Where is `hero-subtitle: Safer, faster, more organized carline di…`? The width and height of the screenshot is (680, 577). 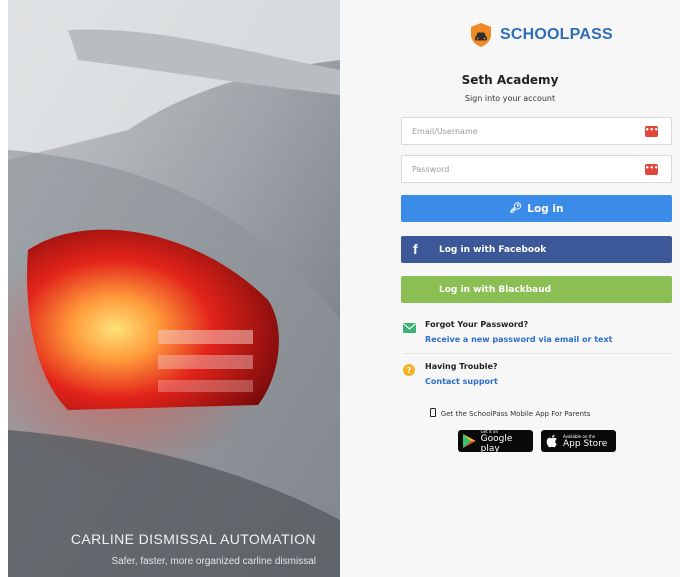 hero-subtitle: Safer, faster, more organized carline di… is located at coordinates (213, 561).